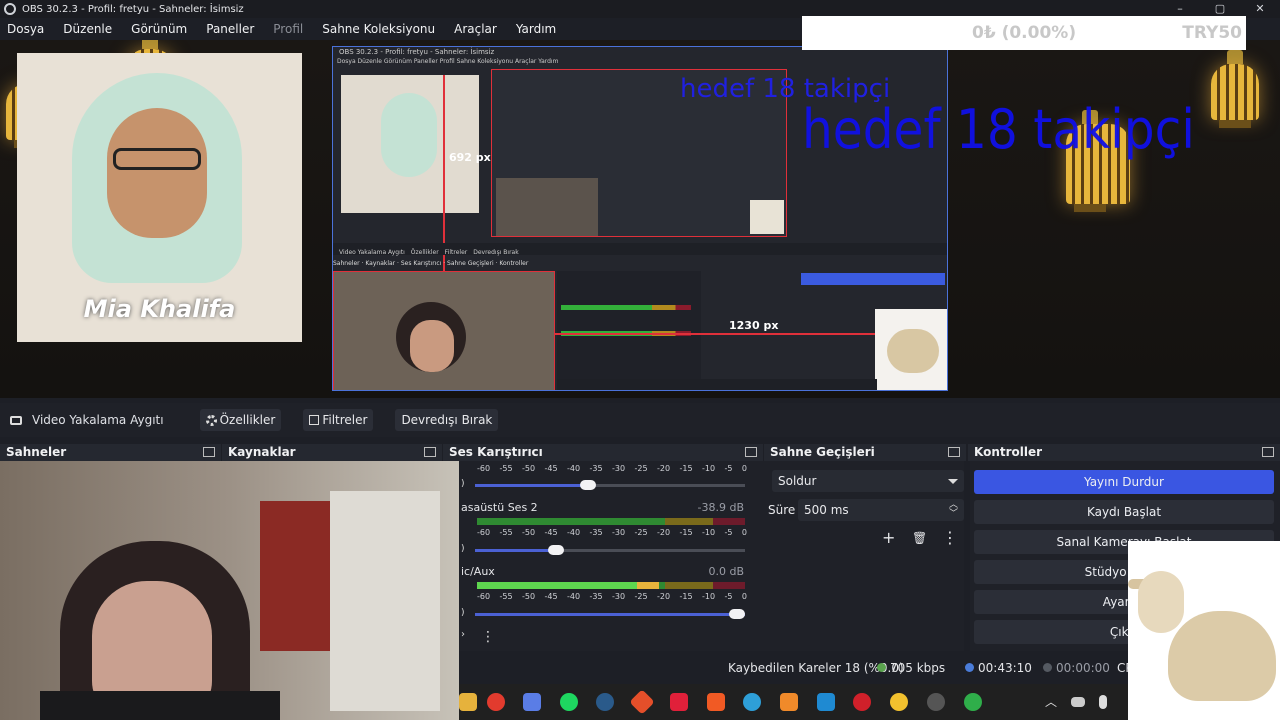 Image resolution: width=1280 pixels, height=720 pixels. I want to click on brave-icon, so click(716, 702).